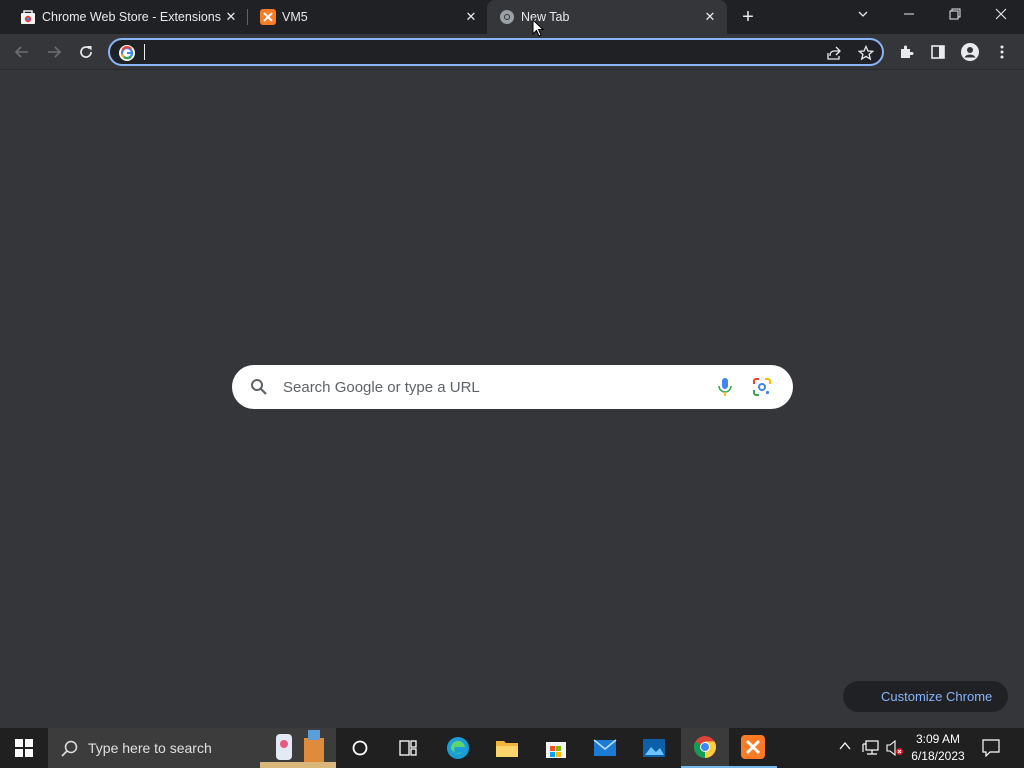 The image size is (1024, 768). What do you see at coordinates (607, 17) in the screenshot?
I see `tab-new-tab: New Tab ✕` at bounding box center [607, 17].